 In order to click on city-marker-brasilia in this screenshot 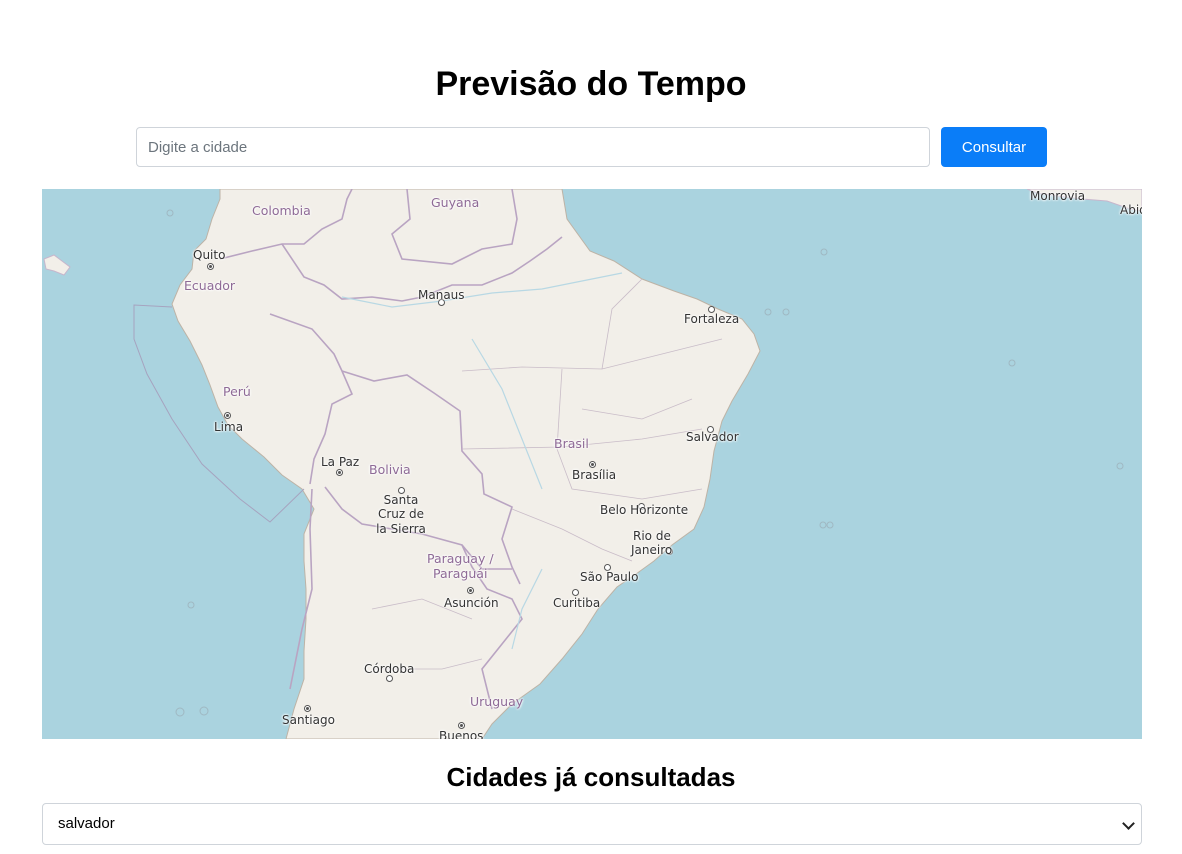, I will do `click(592, 464)`.